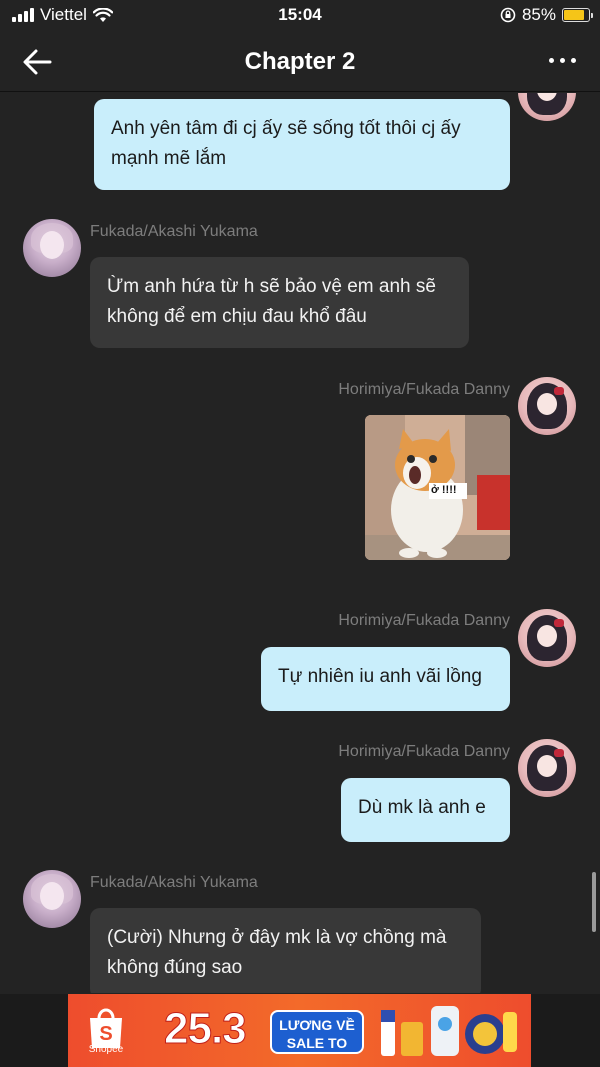 Image resolution: width=600 pixels, height=1067 pixels. Describe the element at coordinates (425, 810) in the screenshot. I see `message-bubble: Dù mk là anh e` at that location.